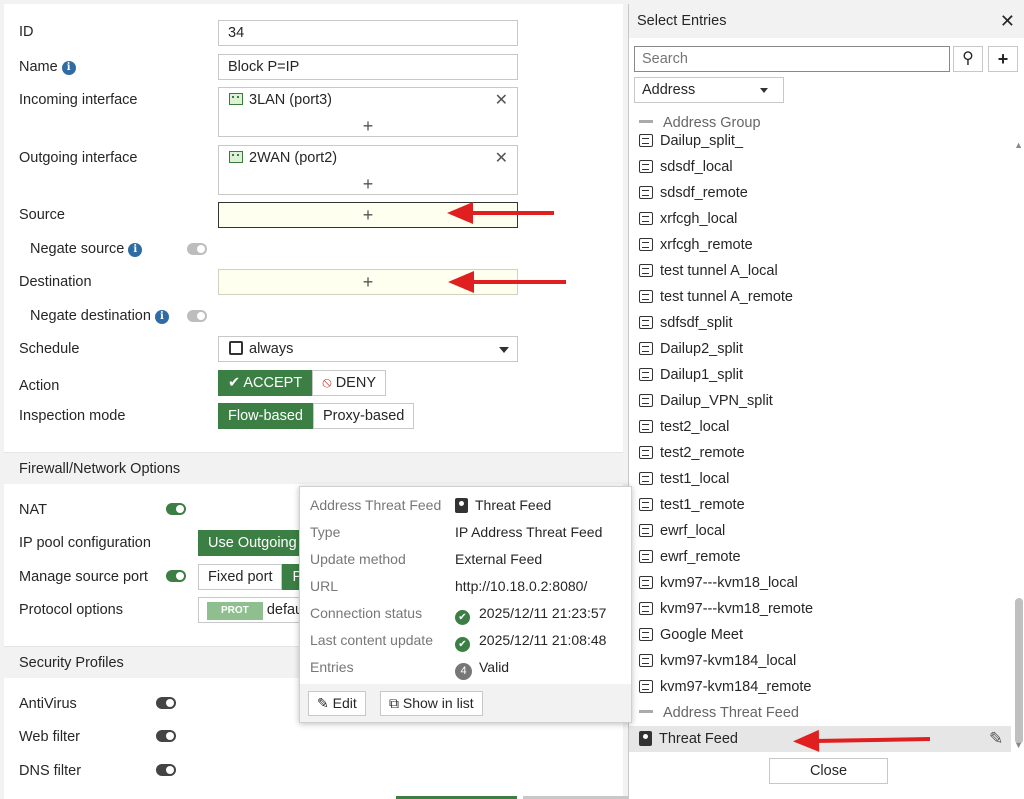 This screenshot has height=799, width=1024. Describe the element at coordinates (692, 453) in the screenshot. I see `address-list-item: test2_remote` at that location.